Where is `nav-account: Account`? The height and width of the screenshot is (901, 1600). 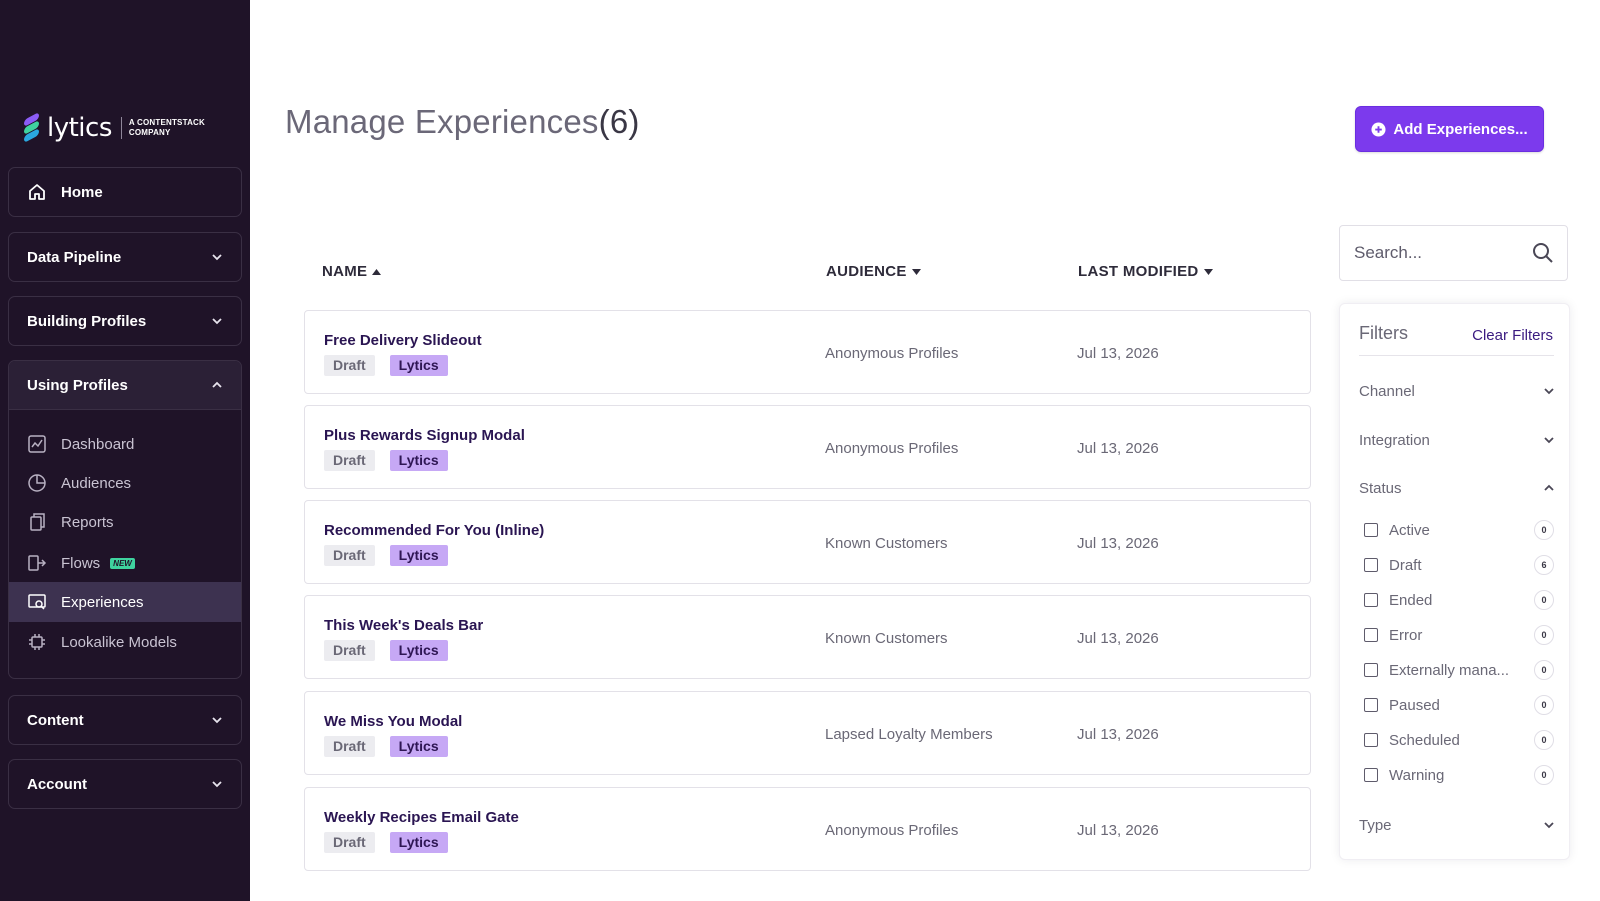
nav-account: Account is located at coordinates (125, 784).